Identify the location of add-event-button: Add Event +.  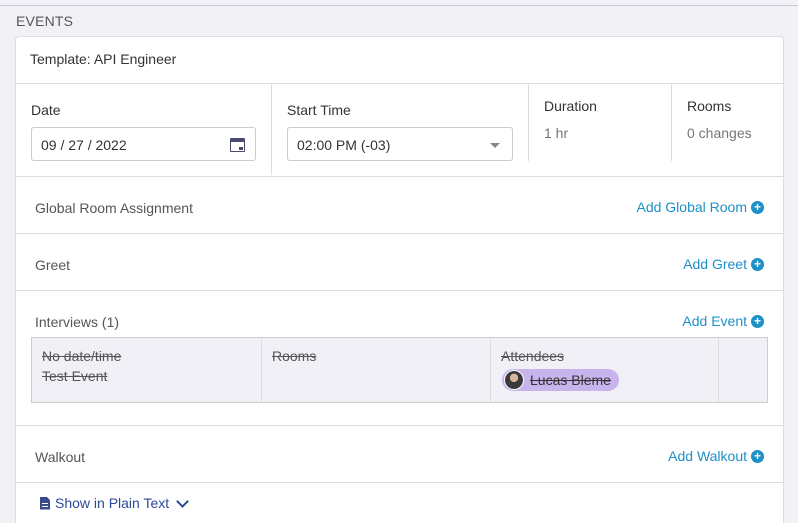
(723, 321).